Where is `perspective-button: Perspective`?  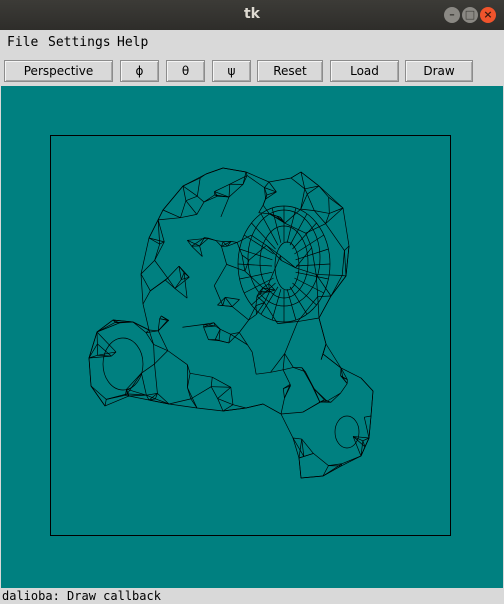 perspective-button: Perspective is located at coordinates (58, 71).